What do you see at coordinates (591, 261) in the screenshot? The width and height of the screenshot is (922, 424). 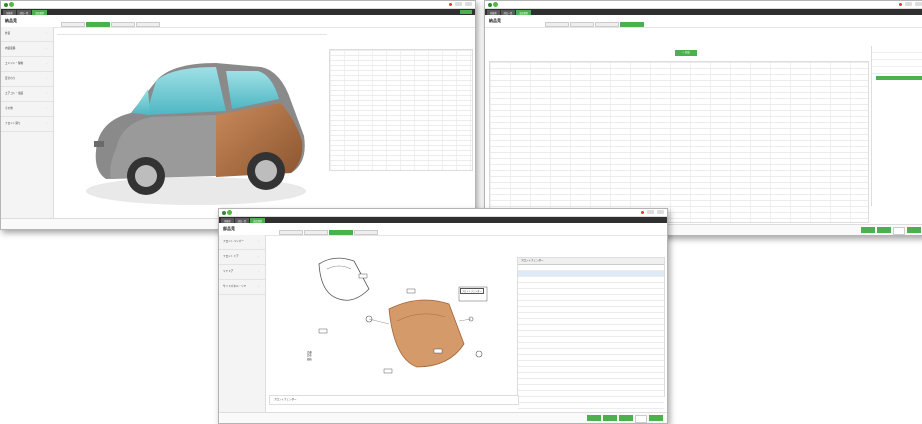 I see `parts-list-header: フロントフェンダー` at bounding box center [591, 261].